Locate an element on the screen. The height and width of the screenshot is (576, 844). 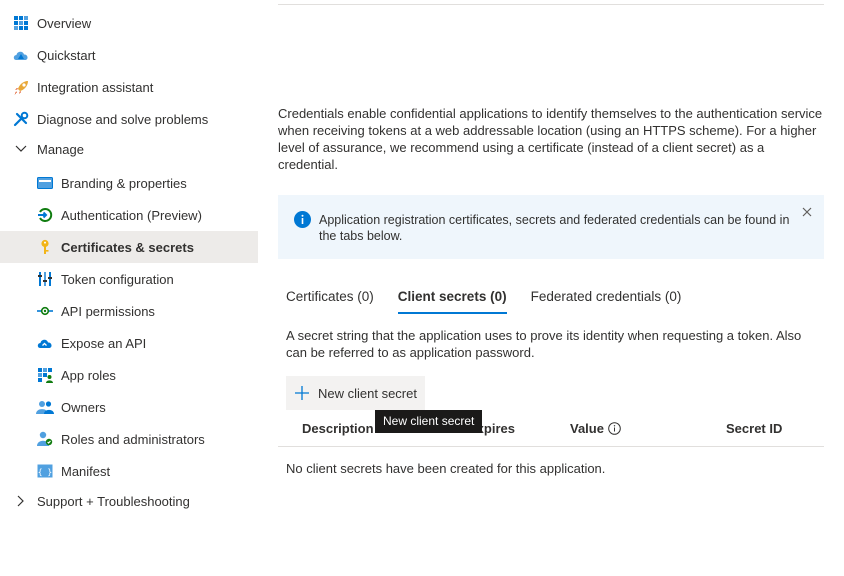
app-roles-grid-icon is located at coordinates (45, 375).